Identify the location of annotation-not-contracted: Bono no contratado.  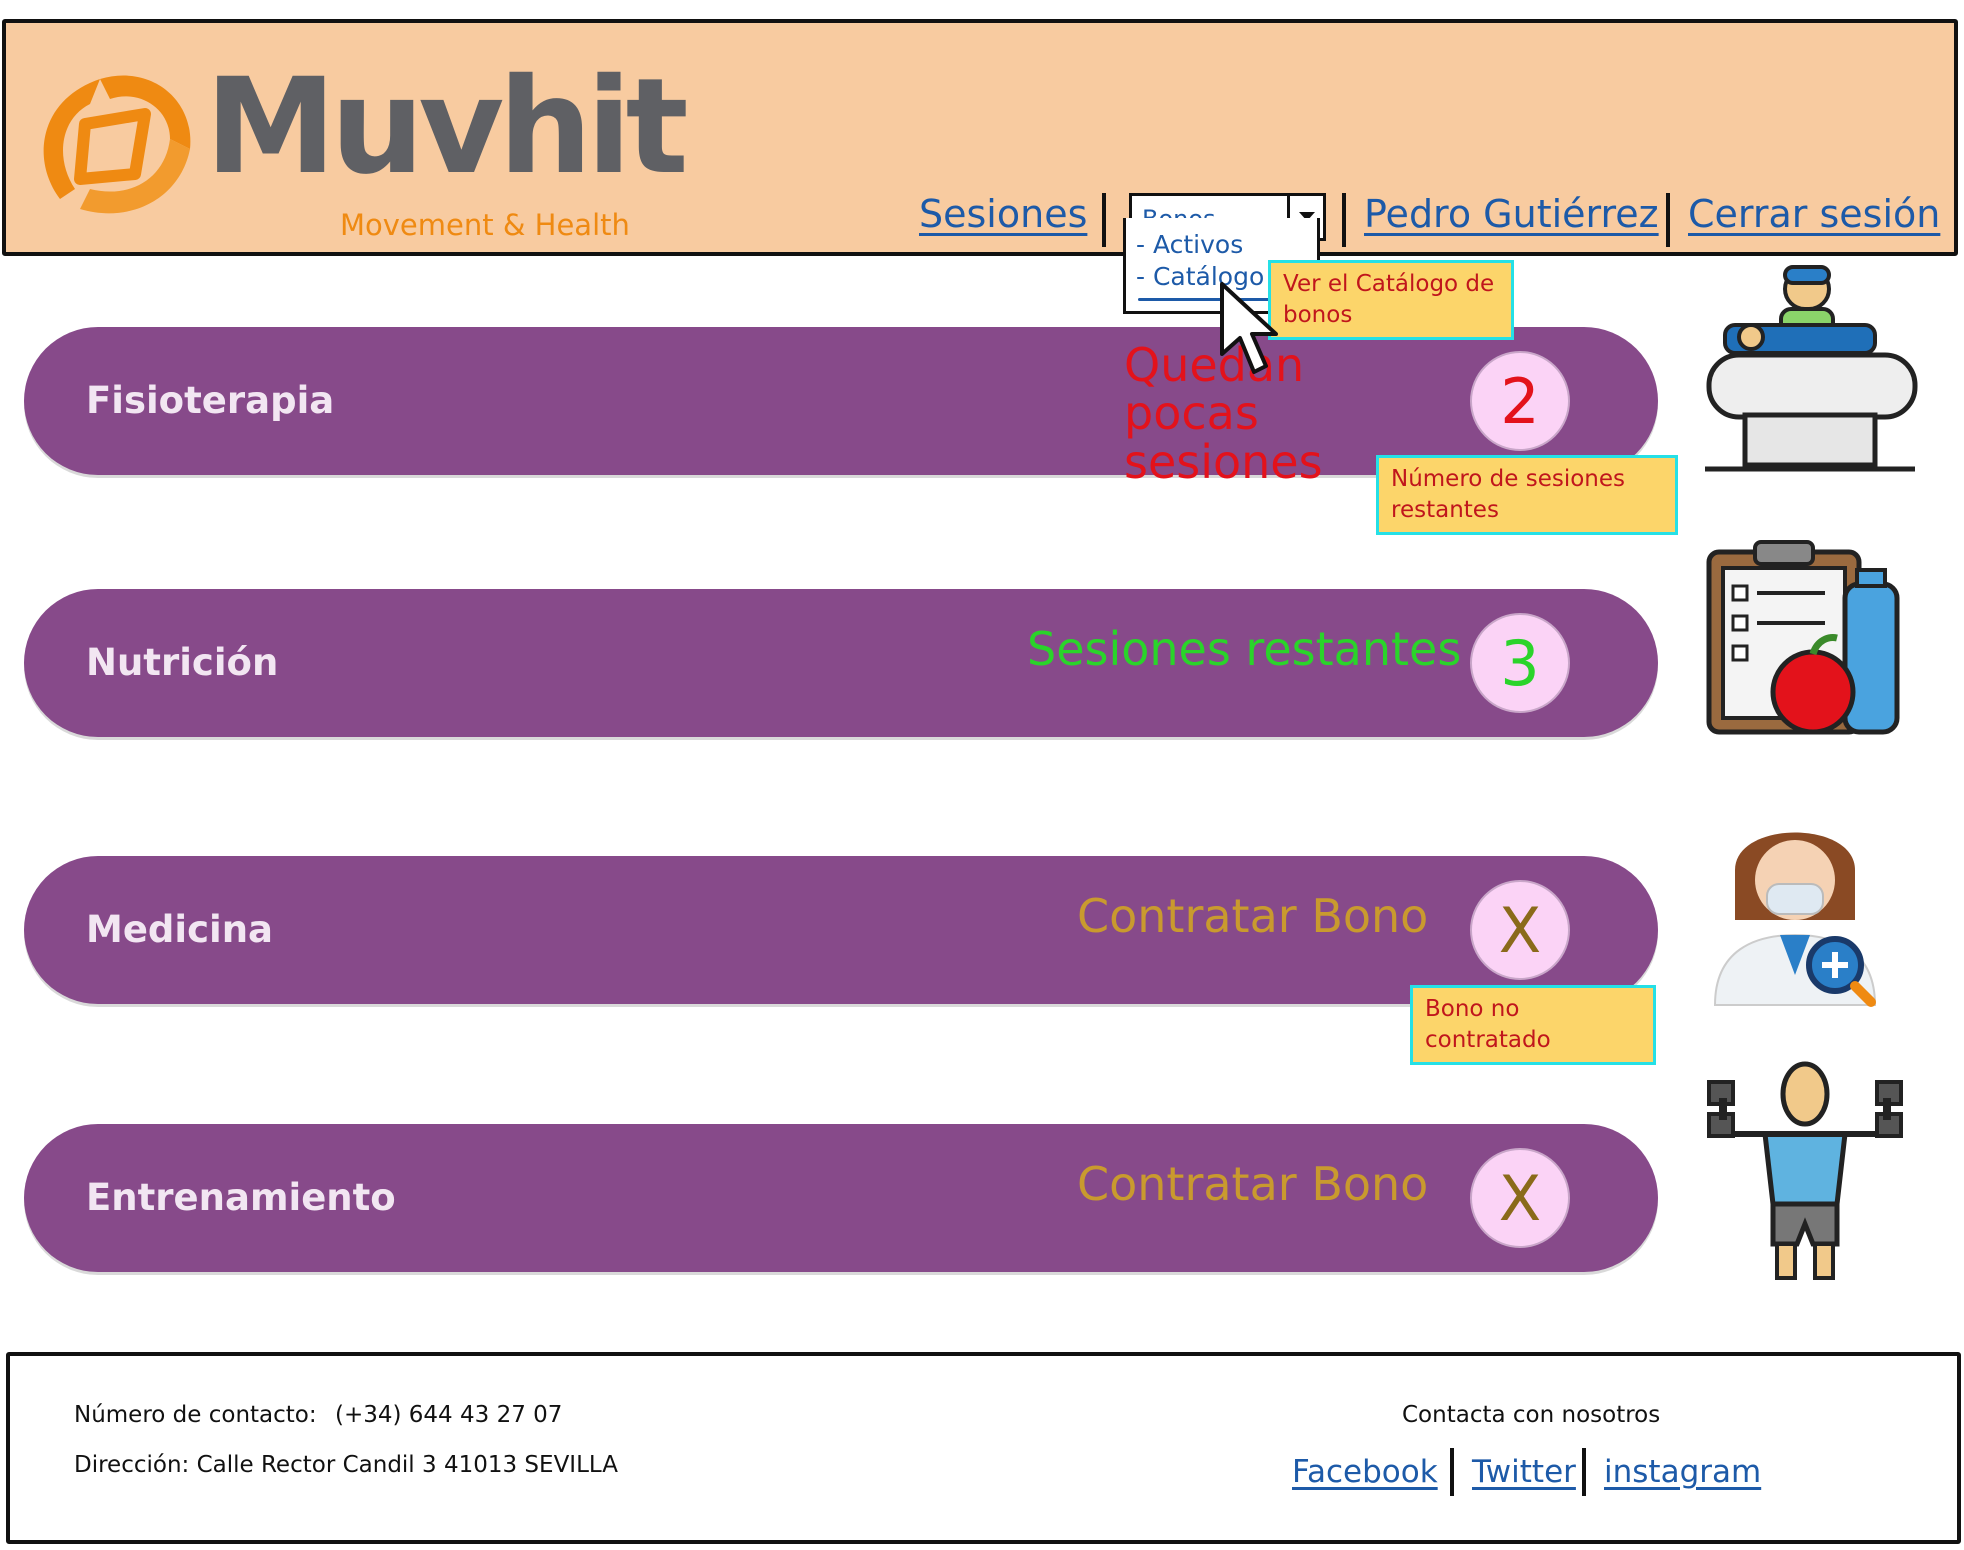
(1533, 1025).